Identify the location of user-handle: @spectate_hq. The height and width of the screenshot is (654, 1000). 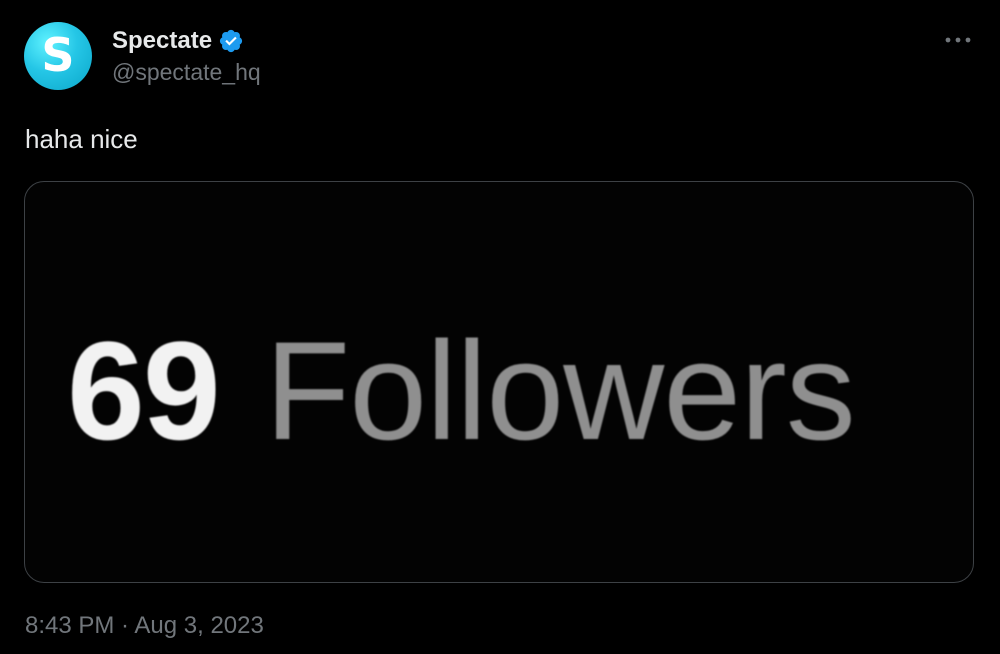
(186, 72).